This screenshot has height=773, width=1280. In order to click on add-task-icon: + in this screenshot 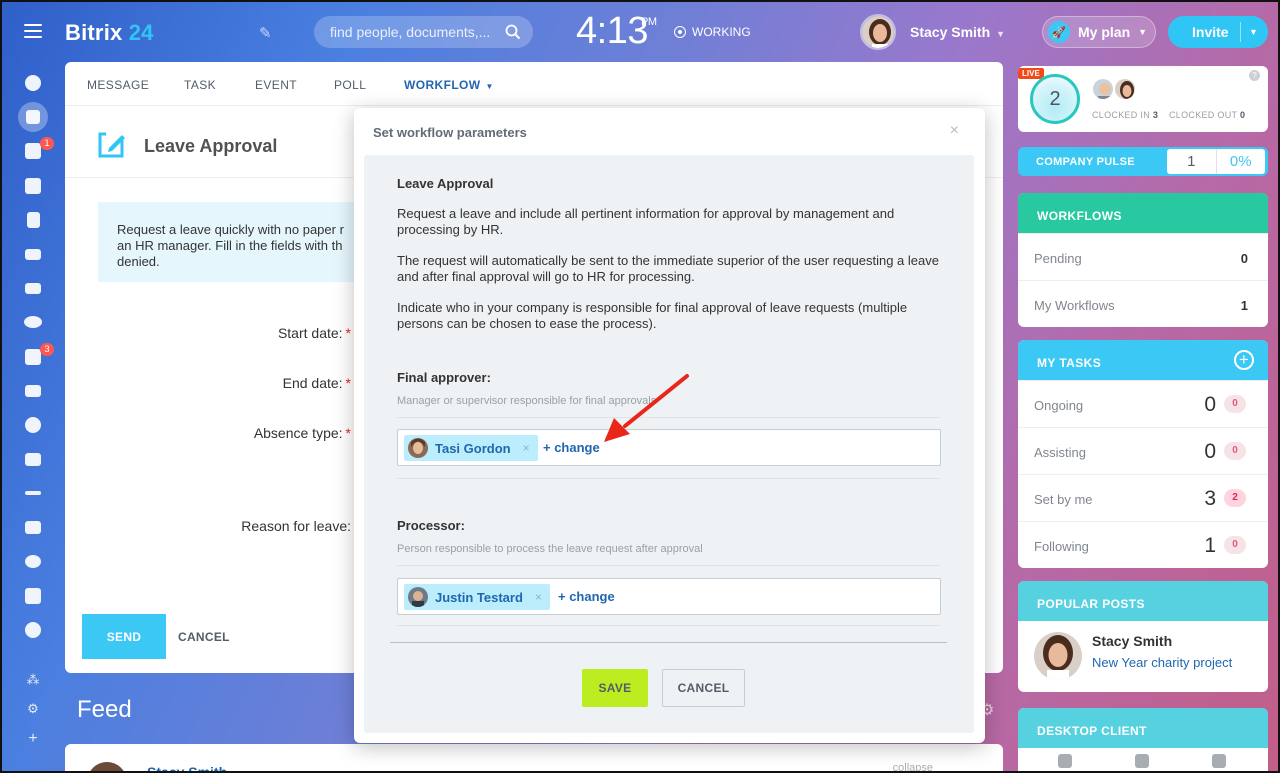, I will do `click(1244, 360)`.